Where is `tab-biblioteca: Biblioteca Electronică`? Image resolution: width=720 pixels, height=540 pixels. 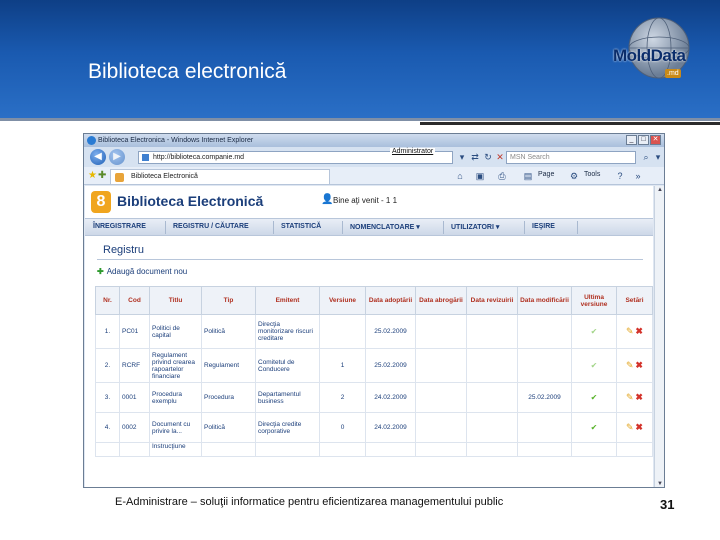
tab-biblioteca: Biblioteca Electronică is located at coordinates (220, 176).